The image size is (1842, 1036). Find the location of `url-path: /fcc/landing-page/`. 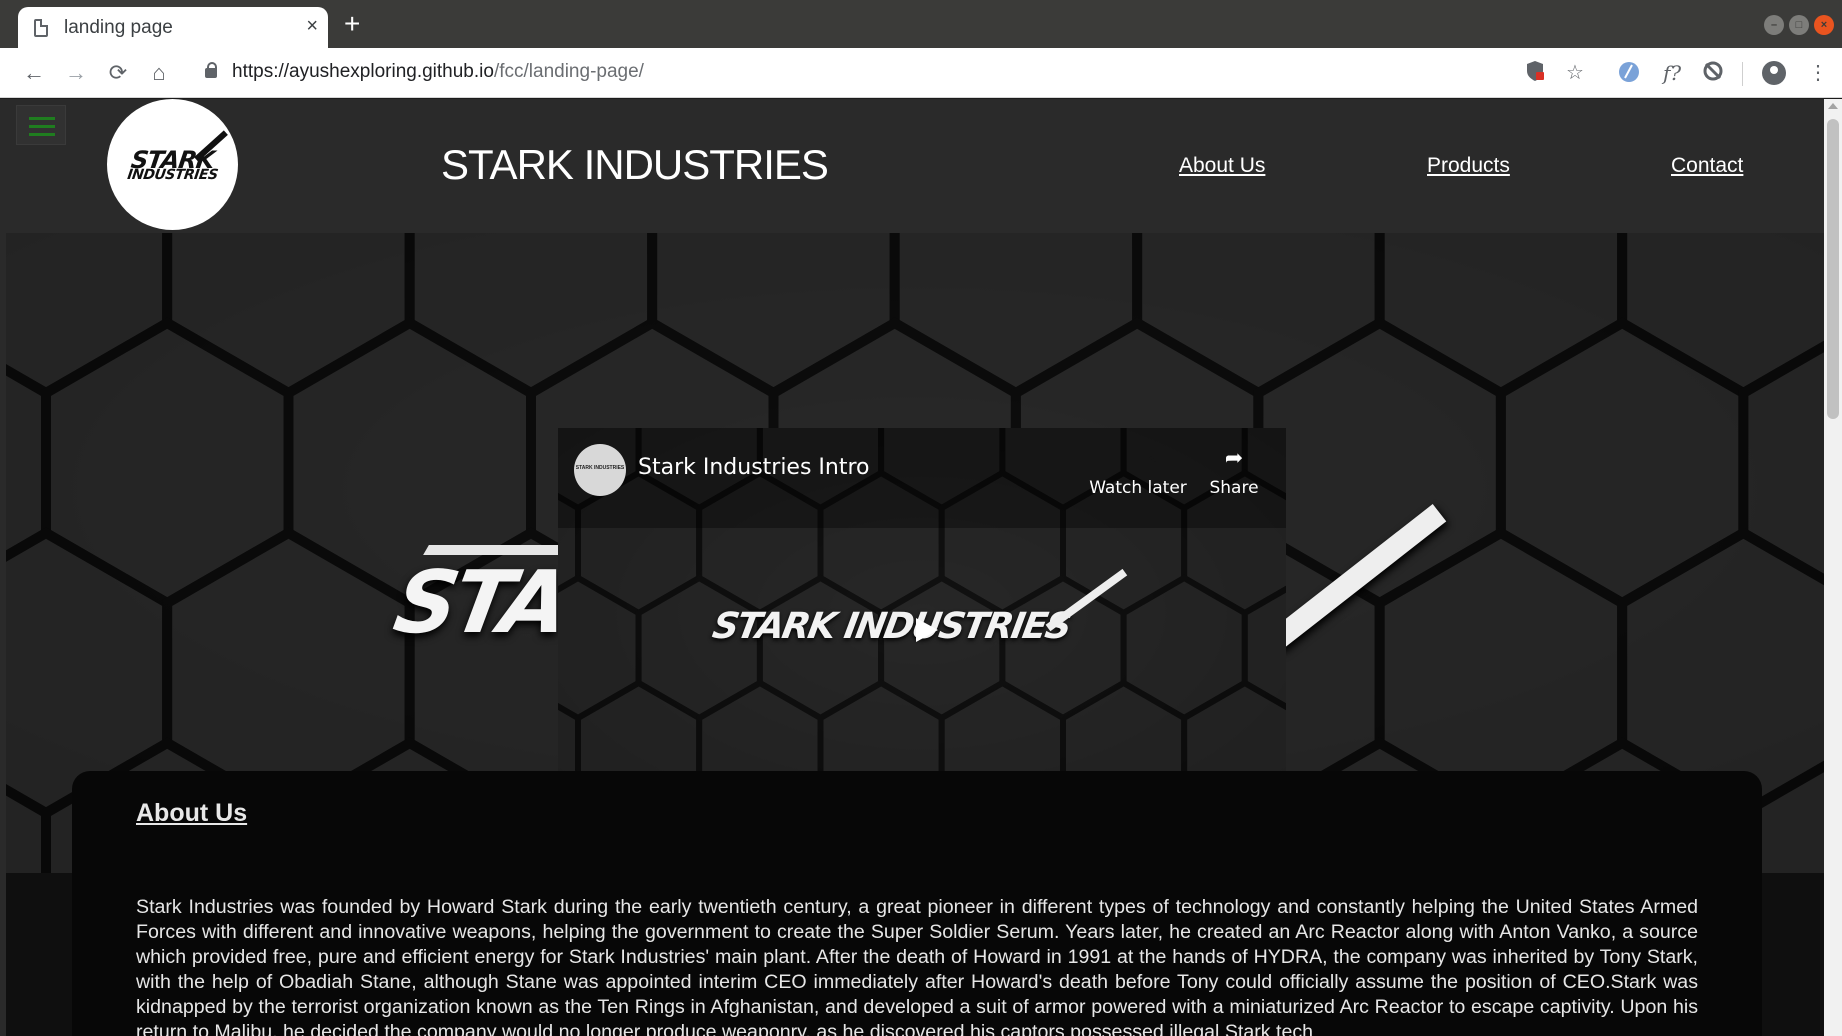

url-path: /fcc/landing-page/ is located at coordinates (568, 71).